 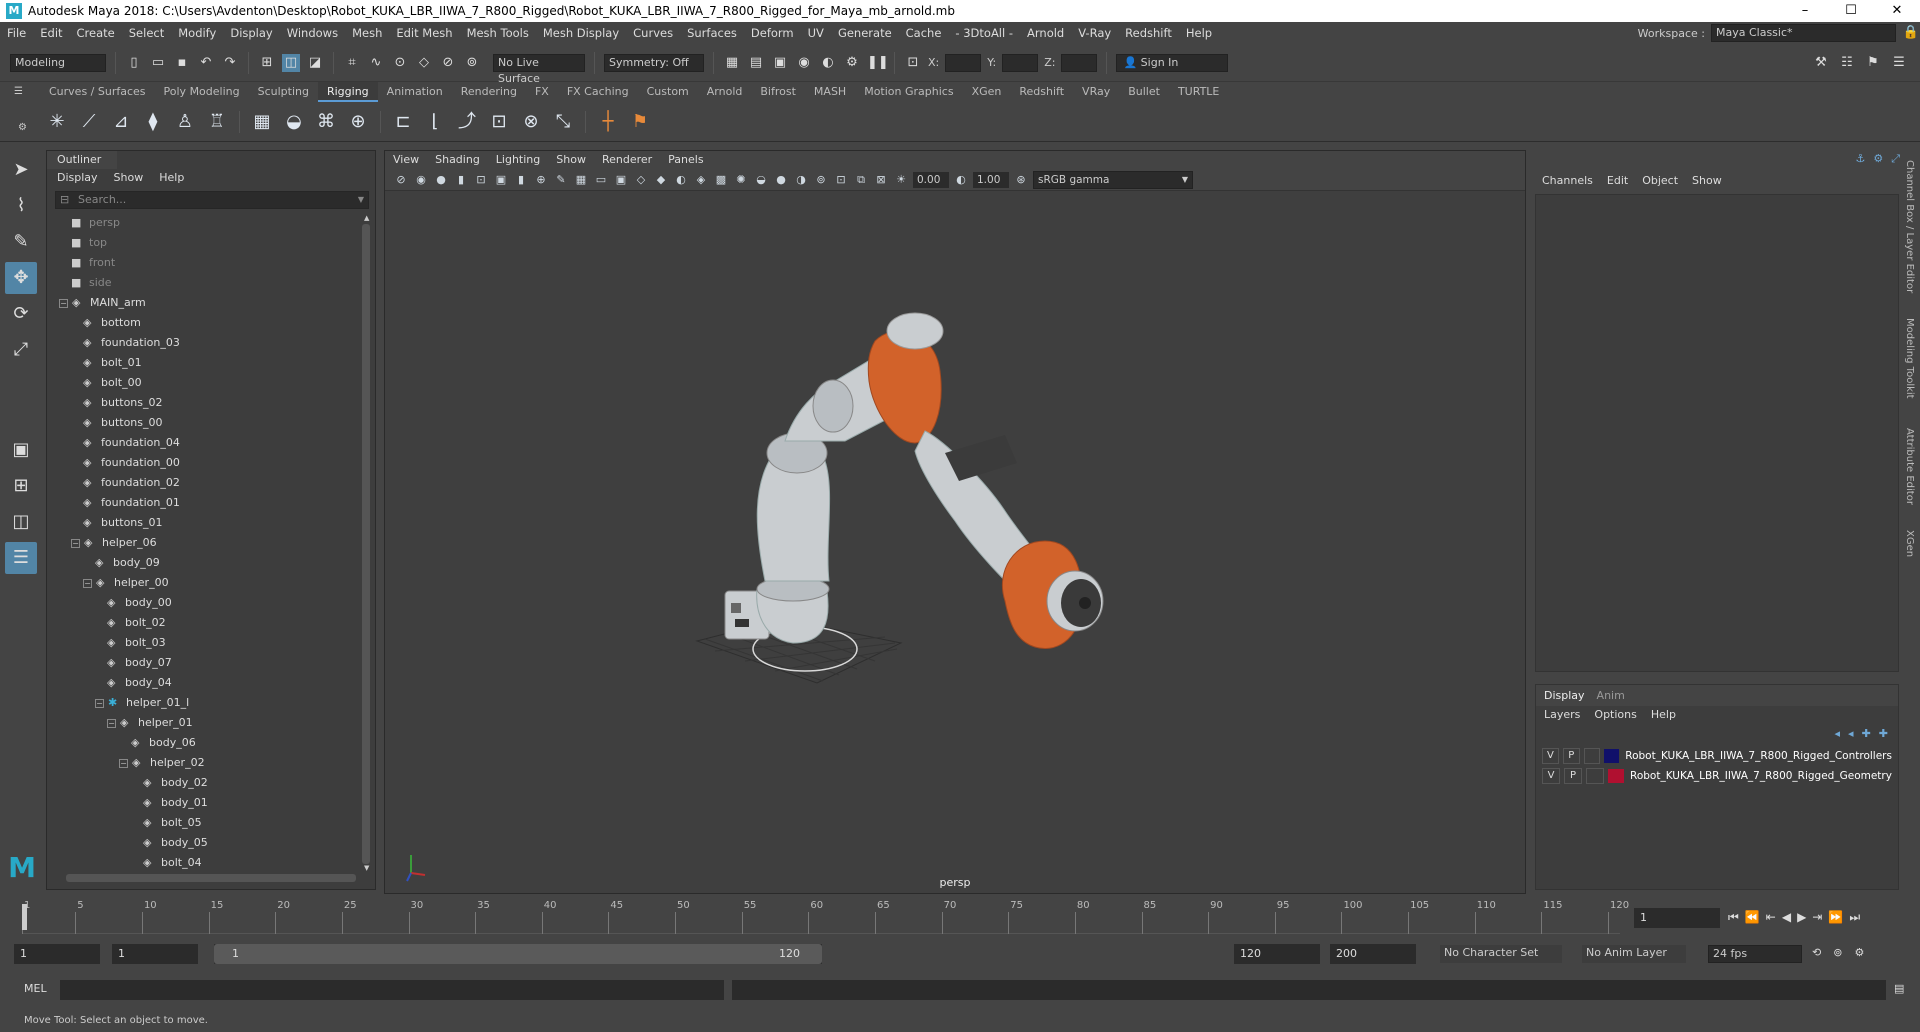 I want to click on snap-point-icon: ⊙, so click(x=400, y=63).